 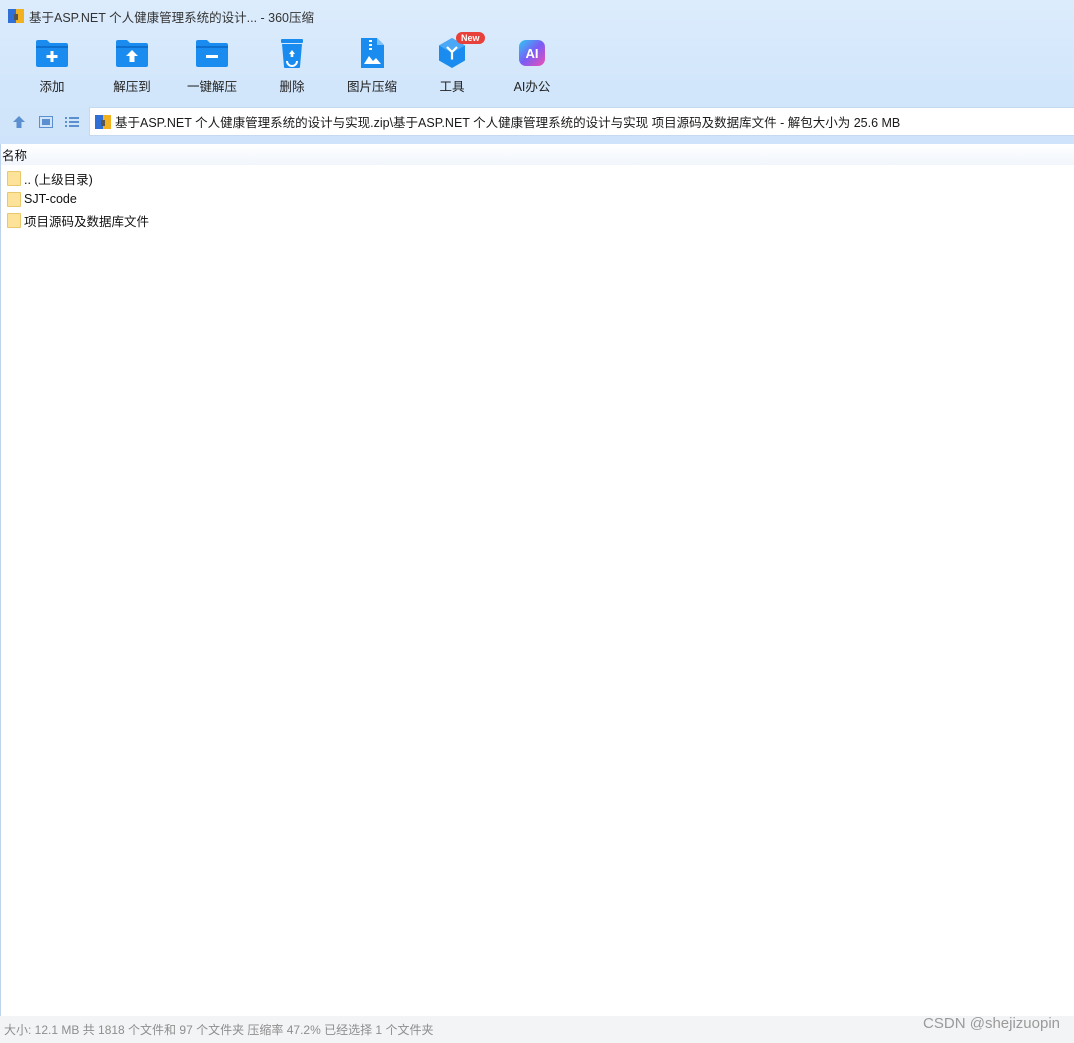 I want to click on tools-button-label: 工具, so click(x=452, y=87).